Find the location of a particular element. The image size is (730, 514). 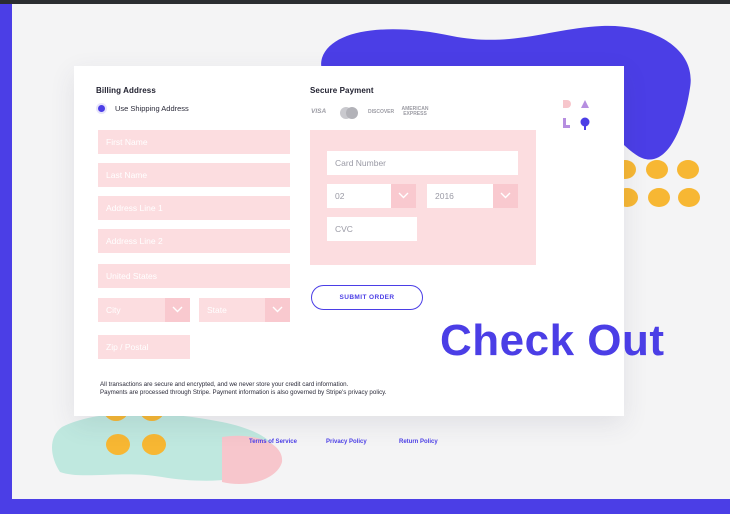

card-number-input: Card Number is located at coordinates (422, 163).